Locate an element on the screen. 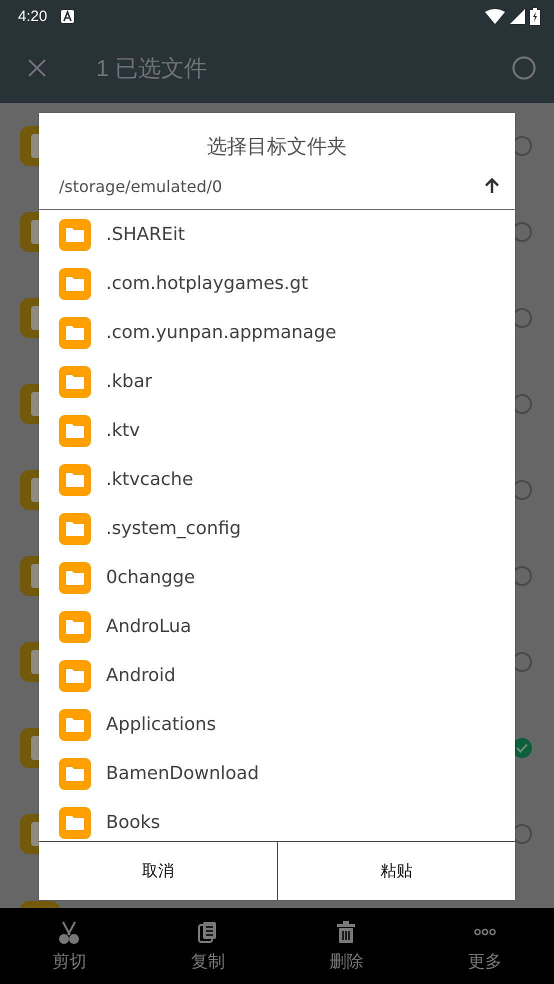 This screenshot has width=554, height=984. folder-item: Applications is located at coordinates (277, 724).